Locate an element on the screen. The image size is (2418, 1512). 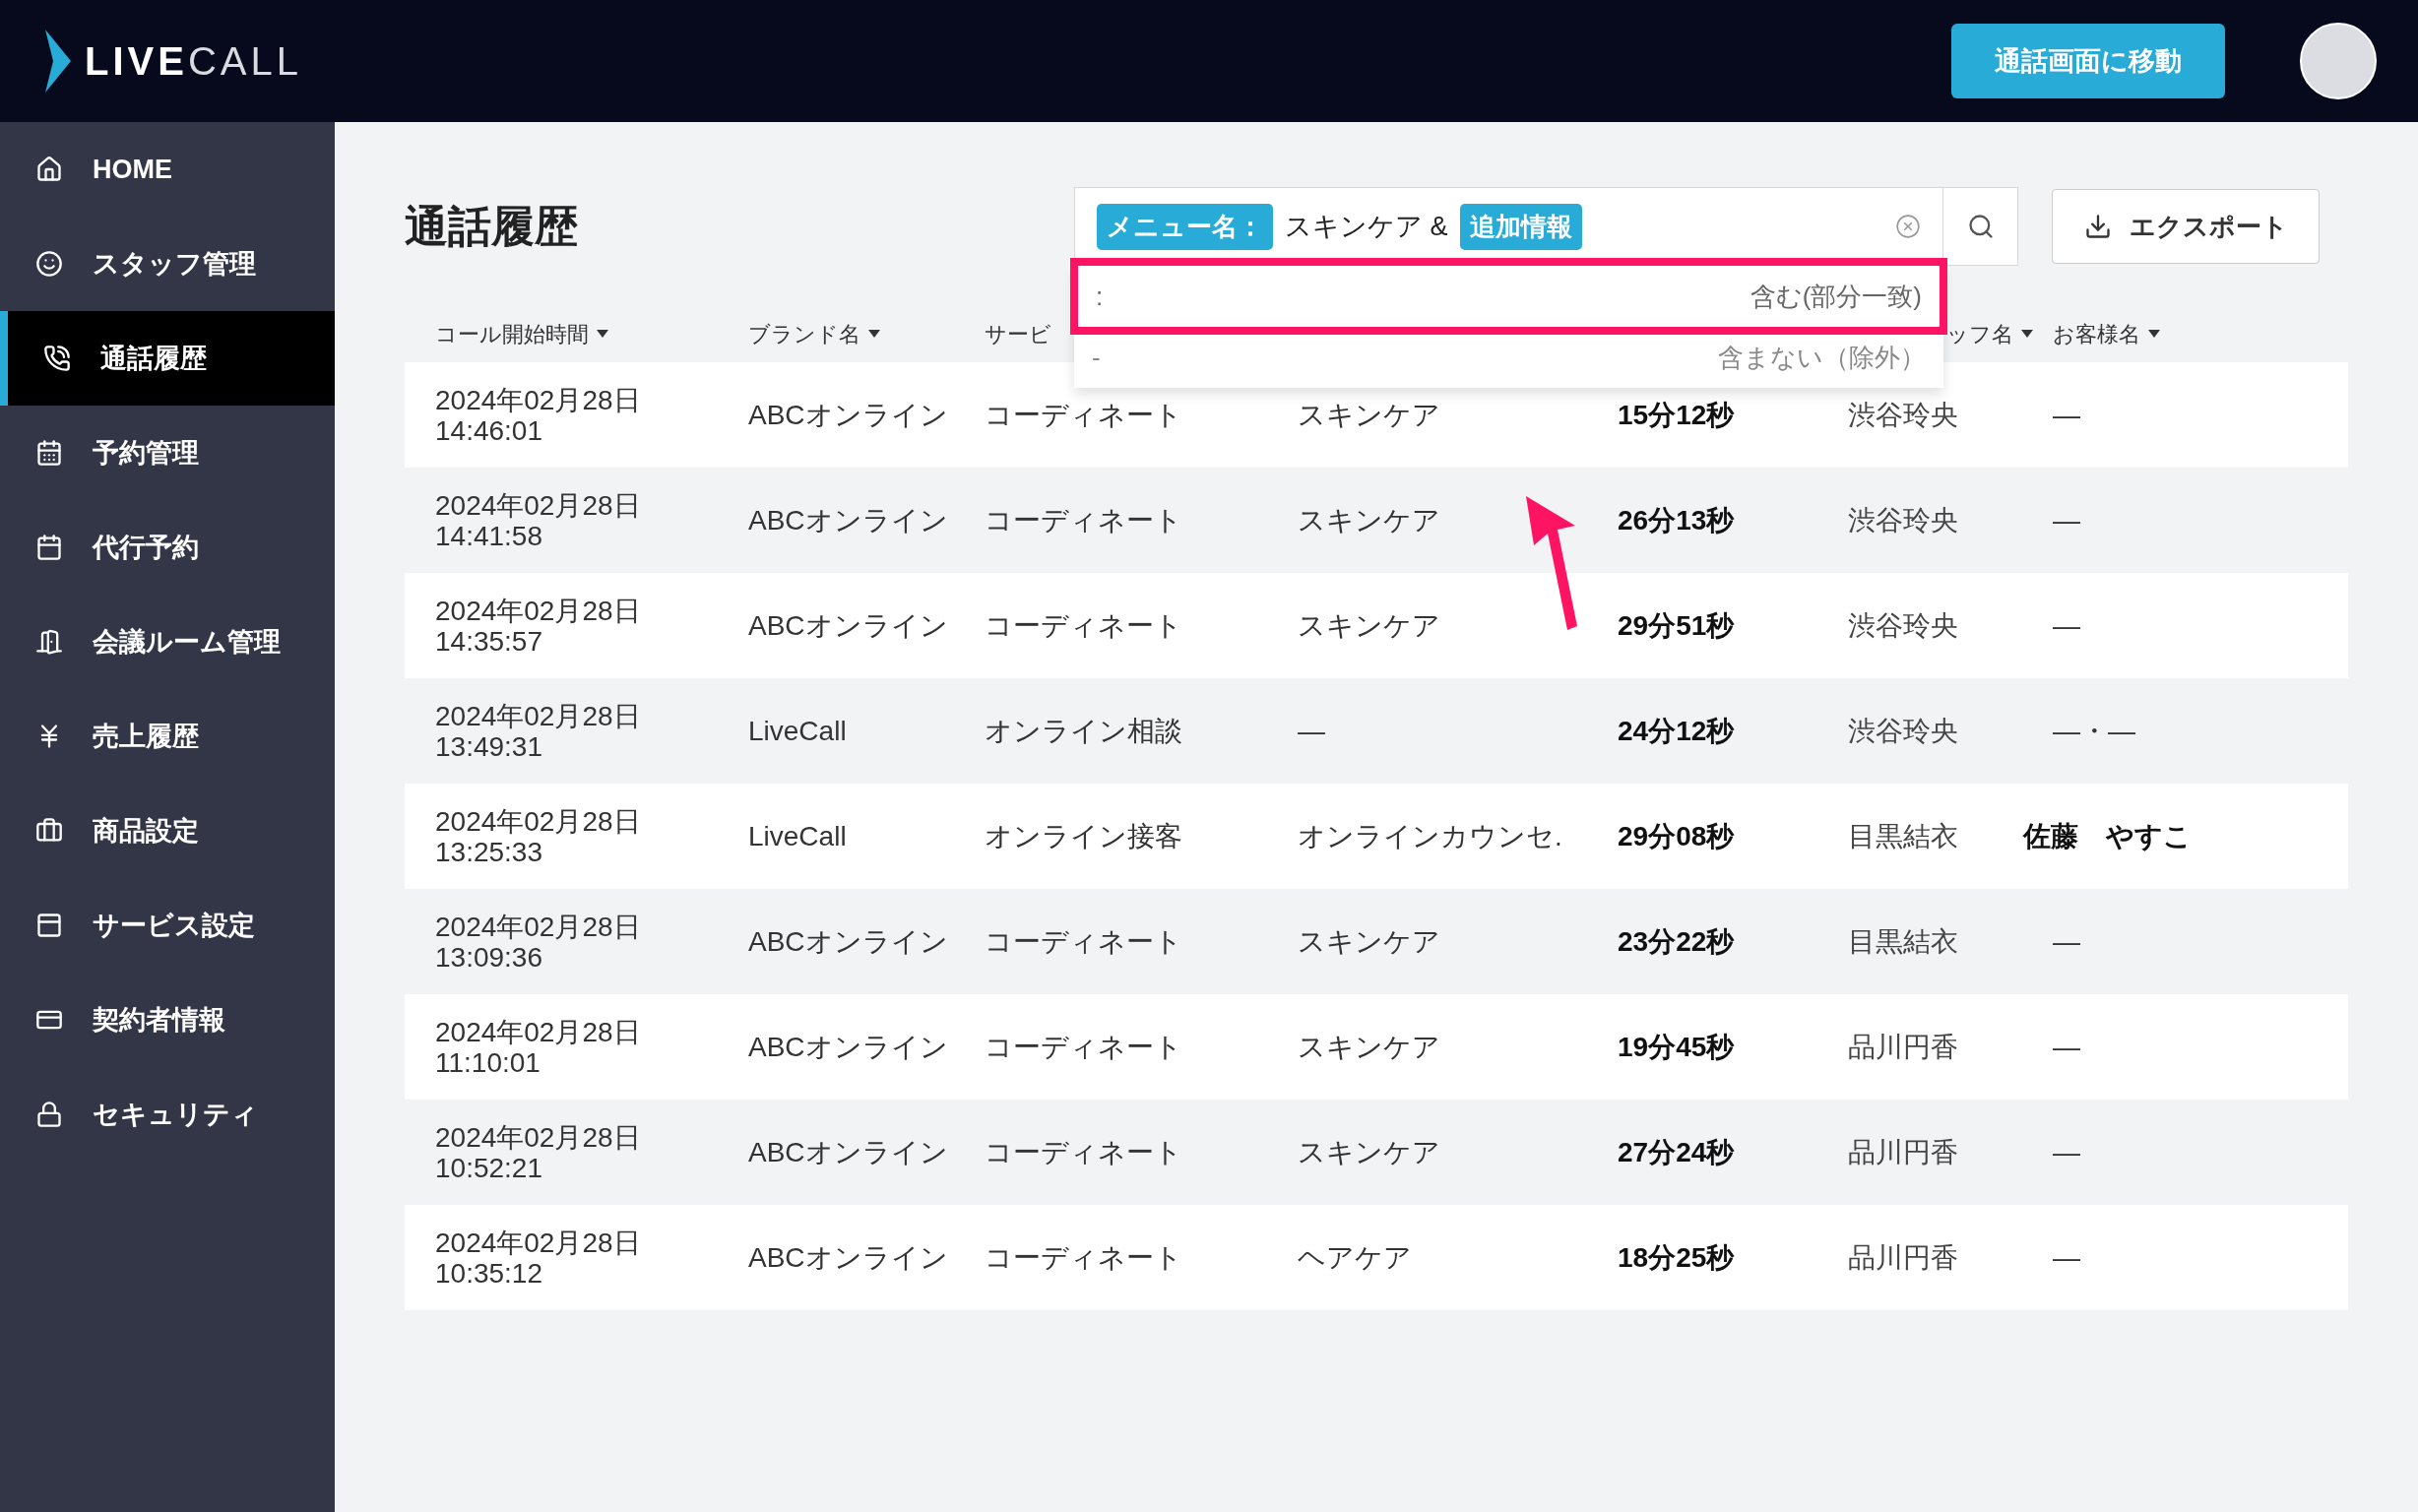
download-icon is located at coordinates (2097, 226).